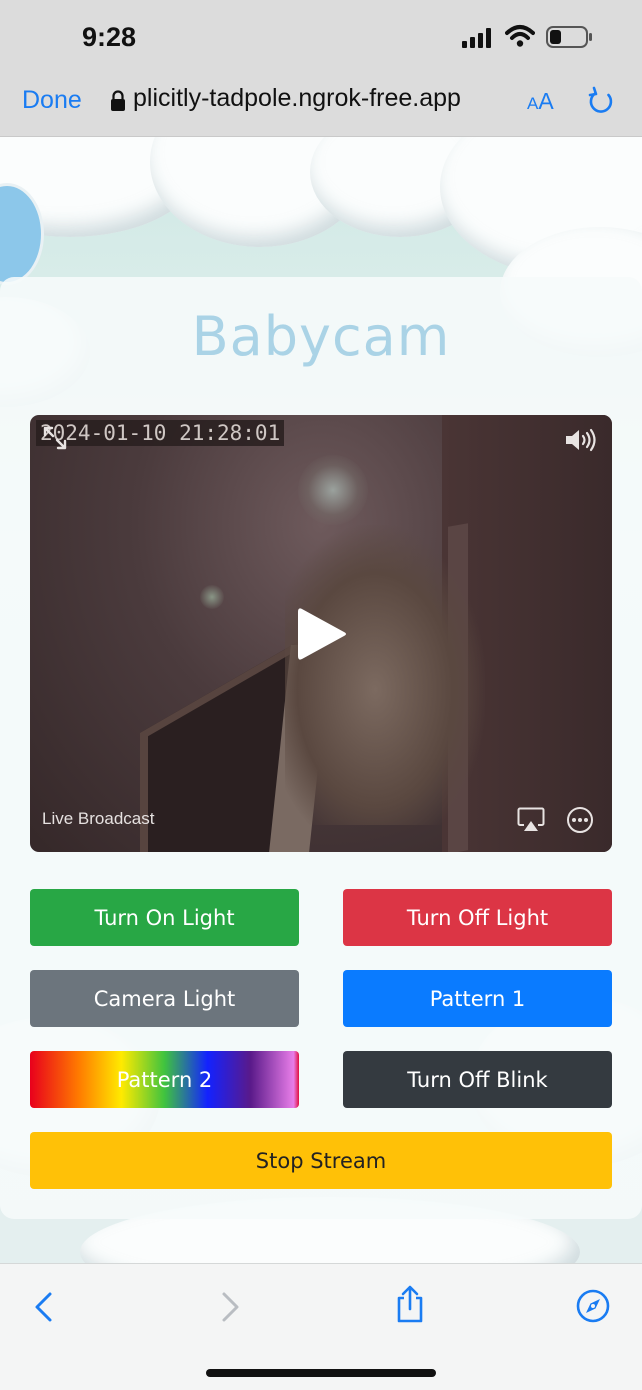  What do you see at coordinates (385, 675) in the screenshot?
I see `video-scene-ibex-trophy` at bounding box center [385, 675].